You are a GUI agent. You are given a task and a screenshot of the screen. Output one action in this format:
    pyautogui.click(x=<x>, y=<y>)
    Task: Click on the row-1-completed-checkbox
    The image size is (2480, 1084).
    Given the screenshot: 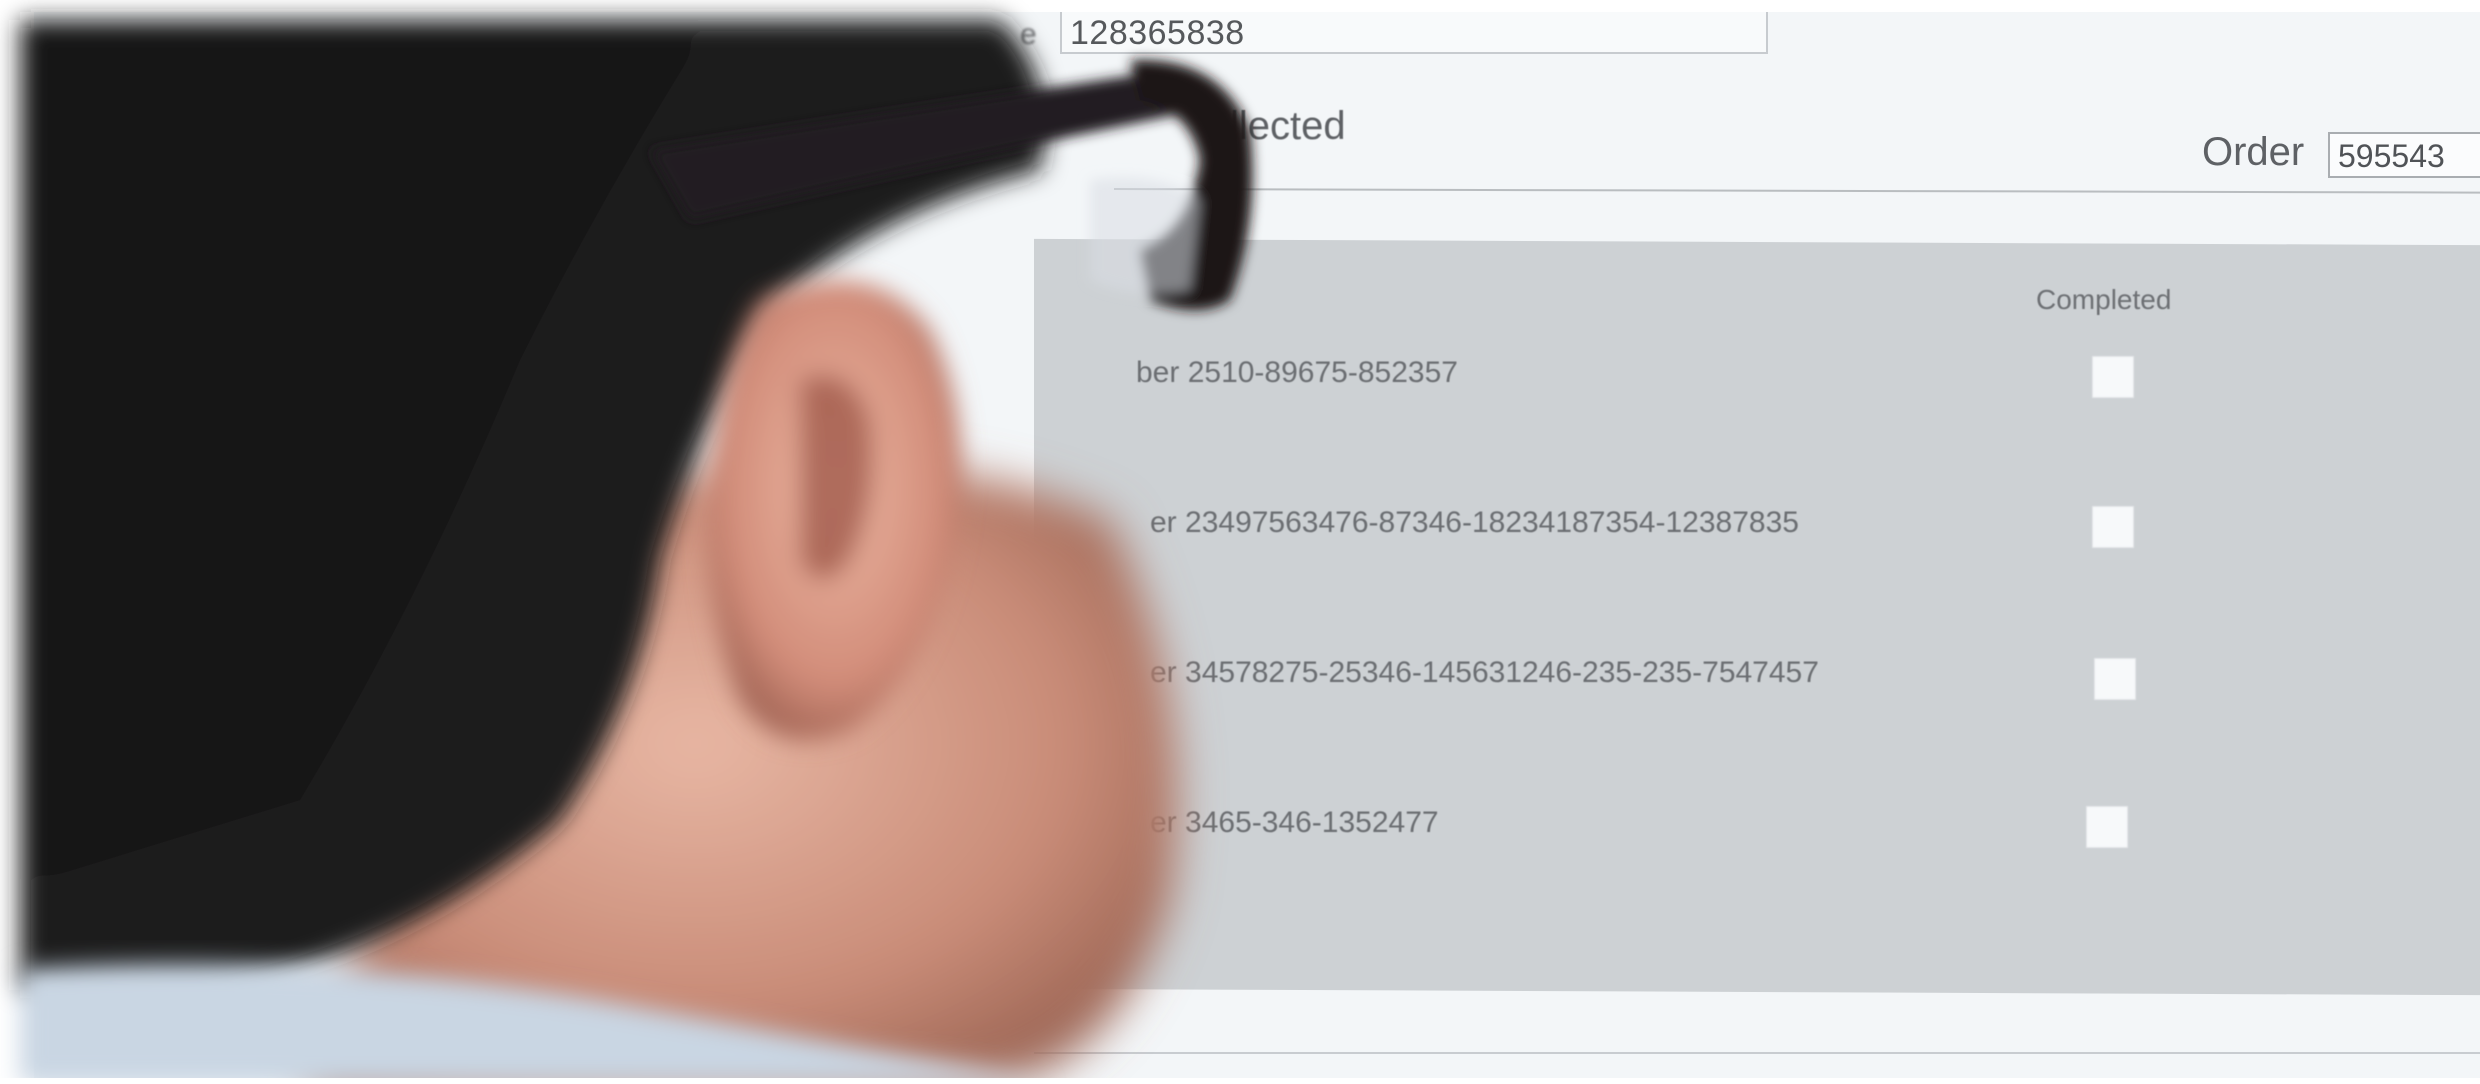 What is the action you would take?
    pyautogui.click(x=2113, y=377)
    